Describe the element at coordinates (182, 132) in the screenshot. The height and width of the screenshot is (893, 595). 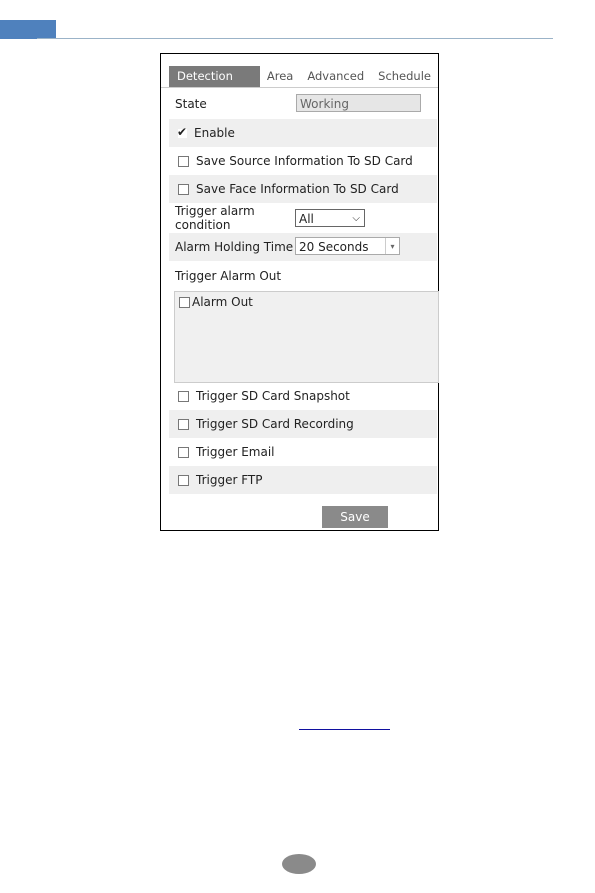
I see `enable-checkbox` at that location.